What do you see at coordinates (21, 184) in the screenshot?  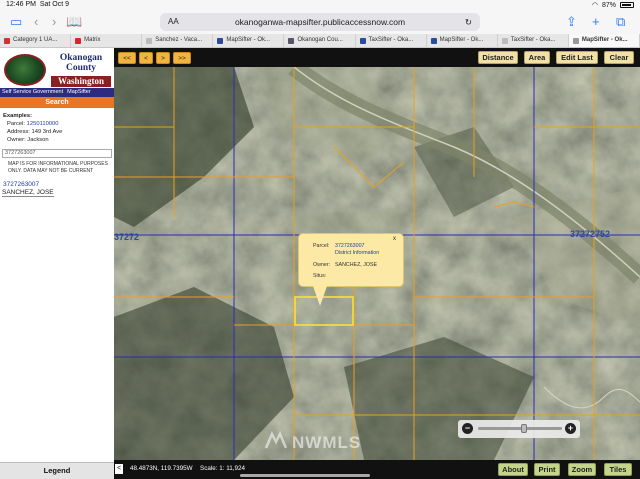 I see `result-parcel-link: 3727263007` at bounding box center [21, 184].